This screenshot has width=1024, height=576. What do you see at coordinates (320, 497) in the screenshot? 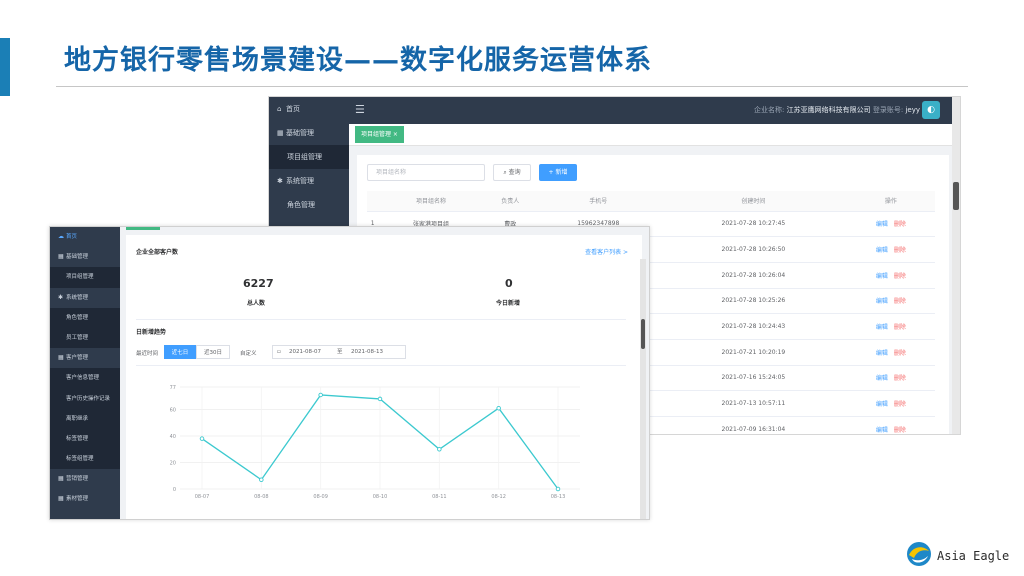
I see `x-tick-label: 08-09` at bounding box center [320, 497].